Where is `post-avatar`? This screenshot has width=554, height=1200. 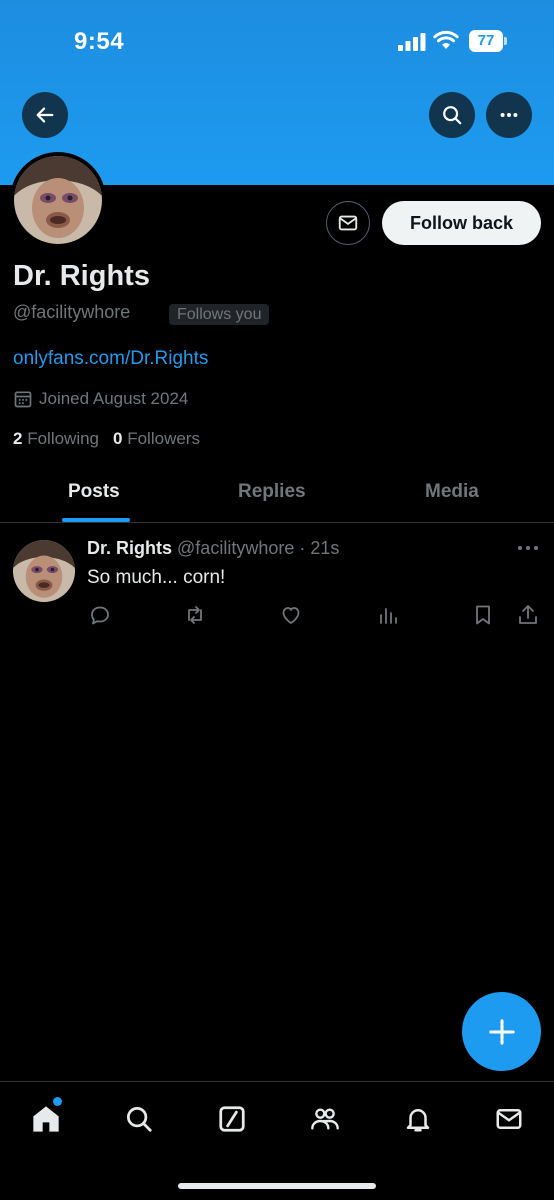 post-avatar is located at coordinates (44, 571).